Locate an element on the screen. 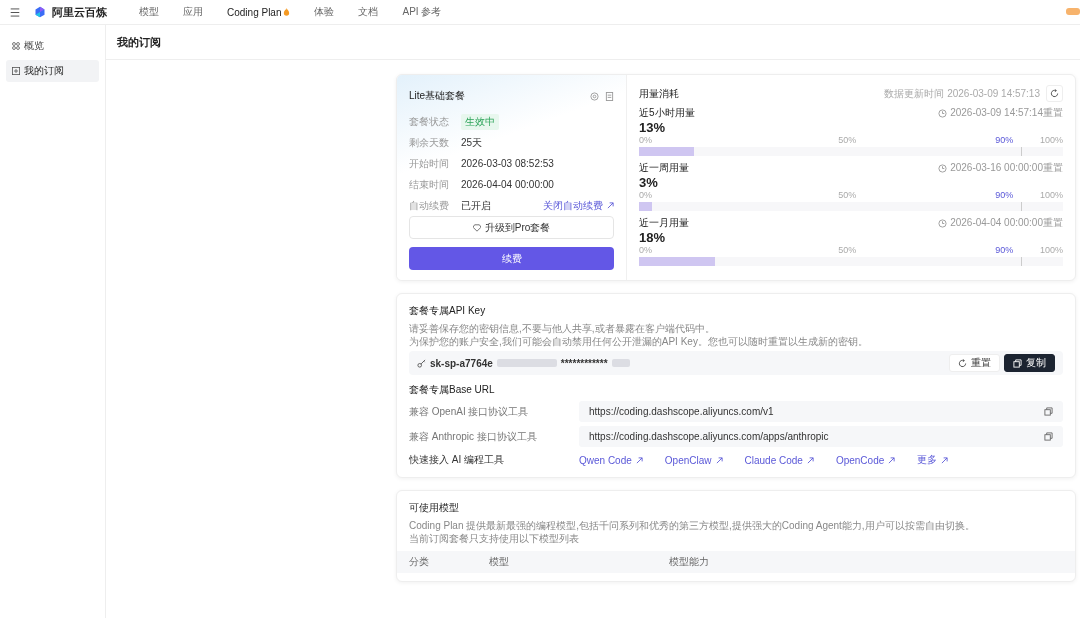 The width and height of the screenshot is (1080, 618). quick-access-label: 快速接入 AI 编程工具 is located at coordinates (457, 460).